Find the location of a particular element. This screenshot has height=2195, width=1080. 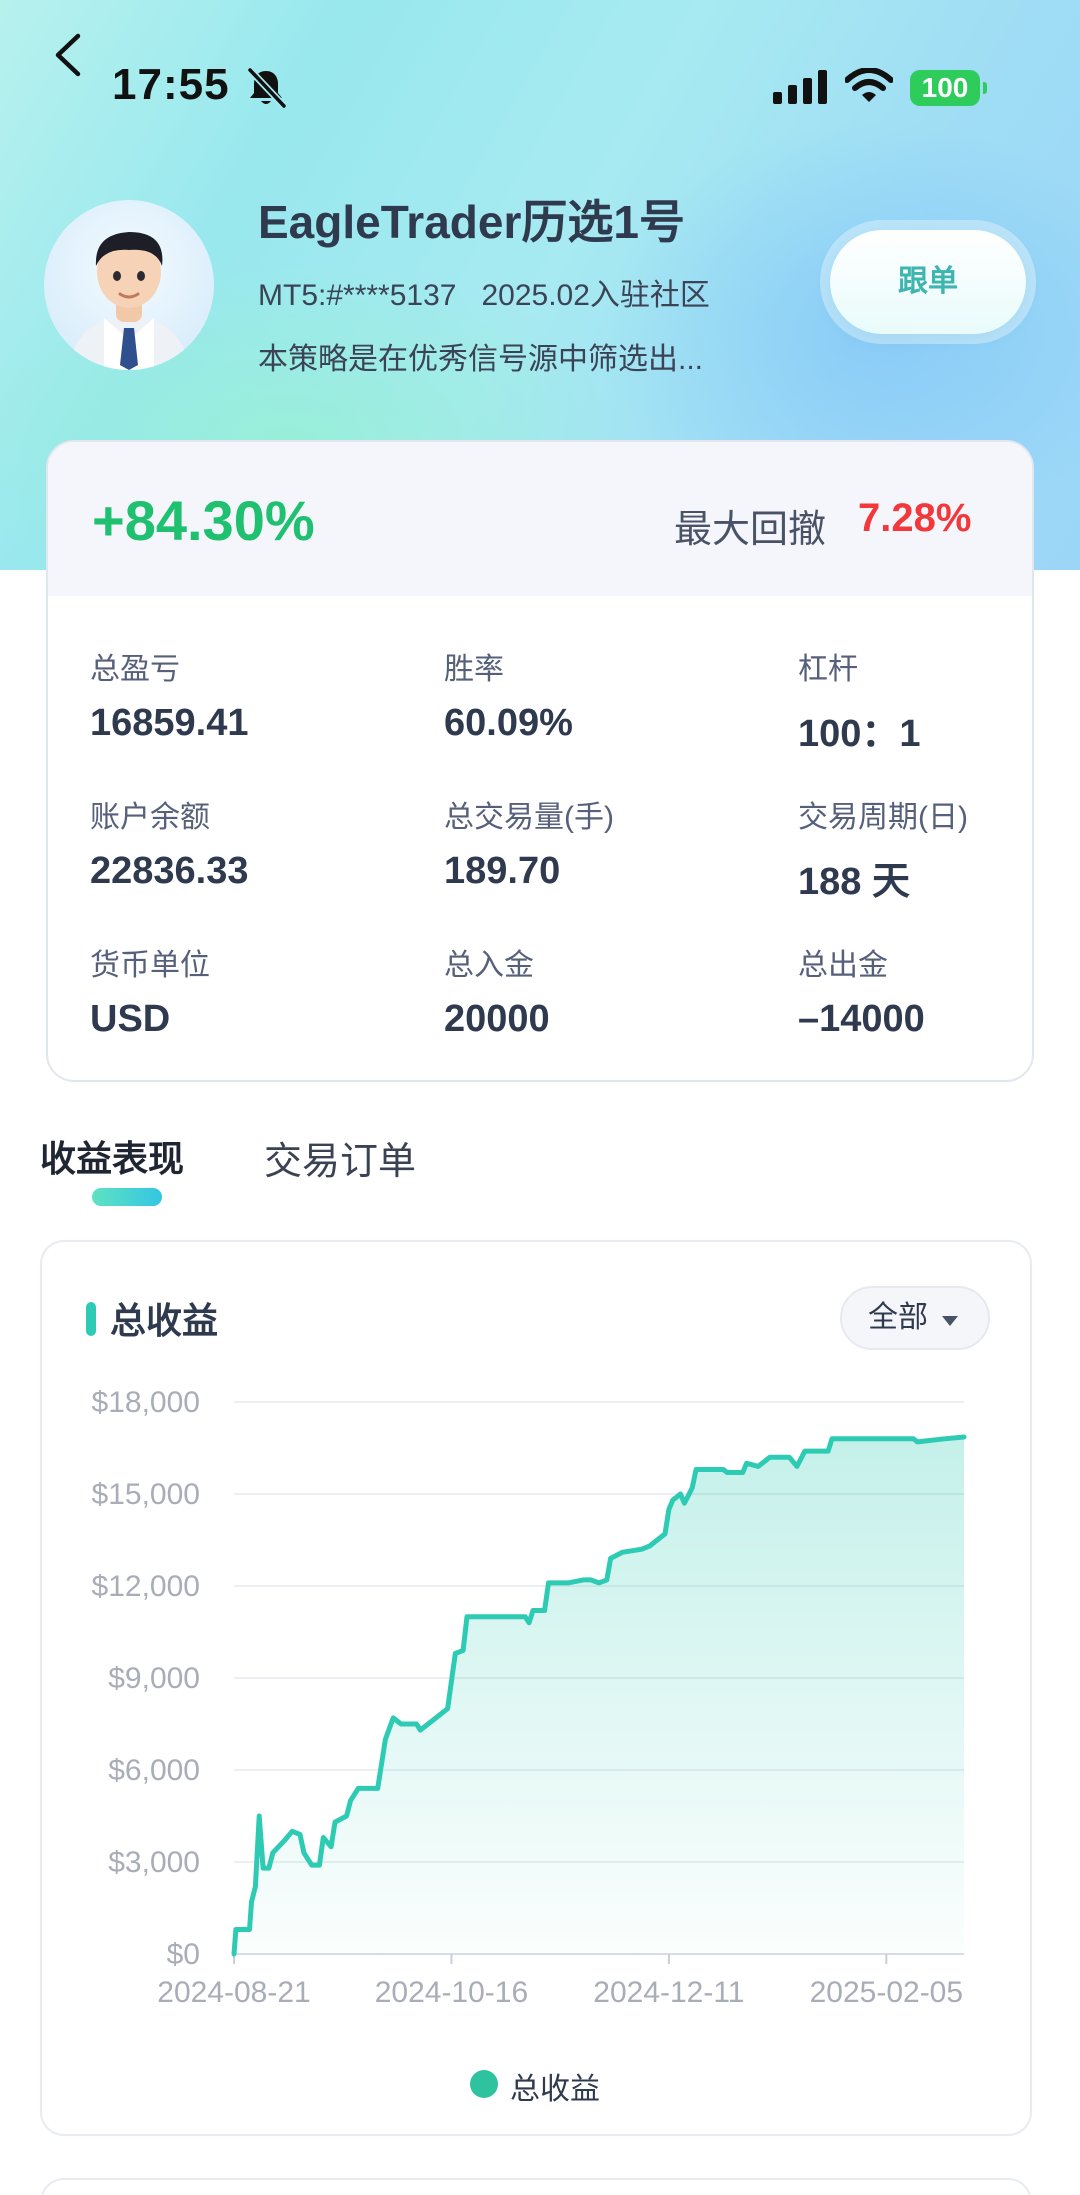

status-time: 17:55 is located at coordinates (171, 84).